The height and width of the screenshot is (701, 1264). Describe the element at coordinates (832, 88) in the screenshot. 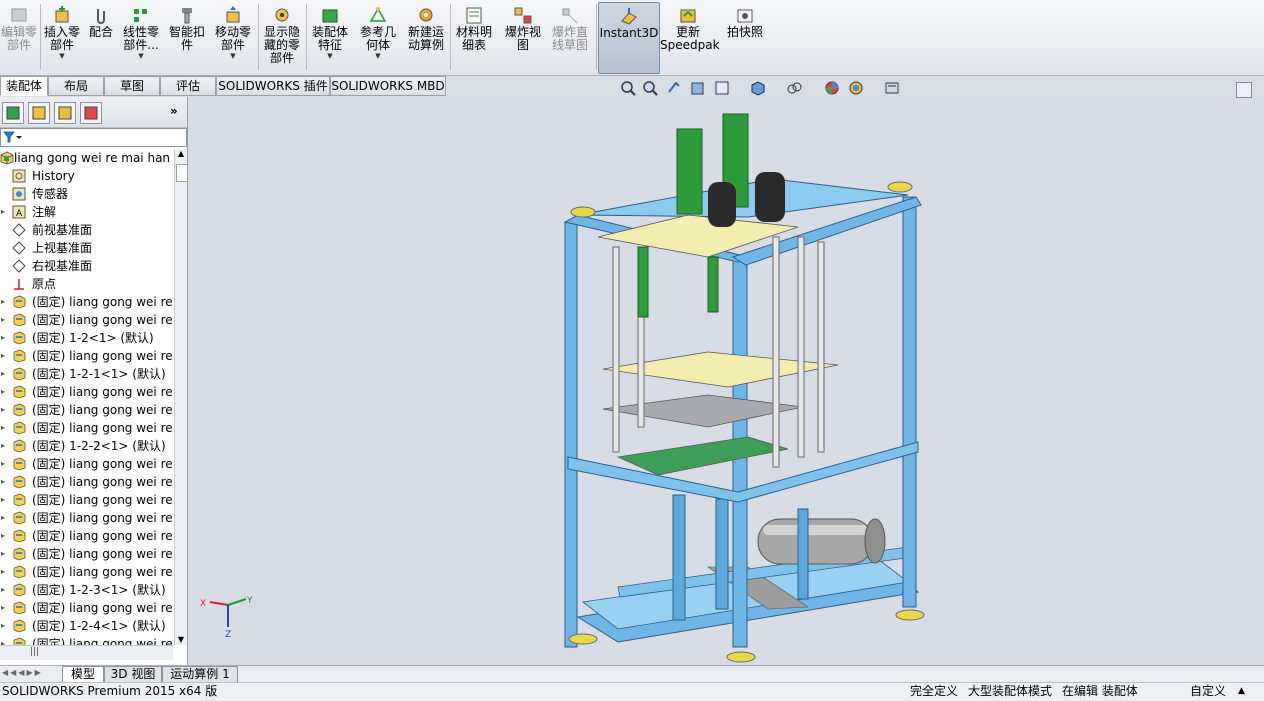

I see `edit-appearance-icon` at that location.